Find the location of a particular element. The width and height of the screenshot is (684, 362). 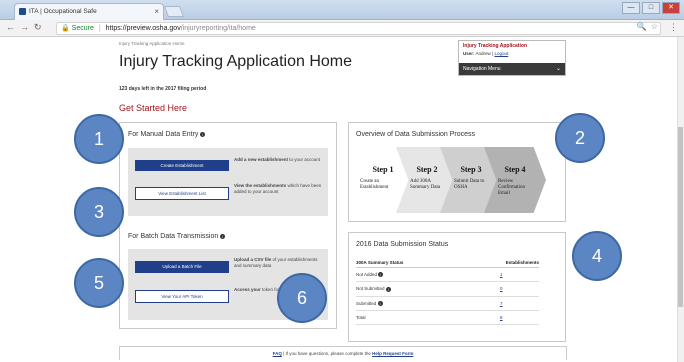

breadcrumb: Injury Tracking Application Home is located at coordinates (152, 43).